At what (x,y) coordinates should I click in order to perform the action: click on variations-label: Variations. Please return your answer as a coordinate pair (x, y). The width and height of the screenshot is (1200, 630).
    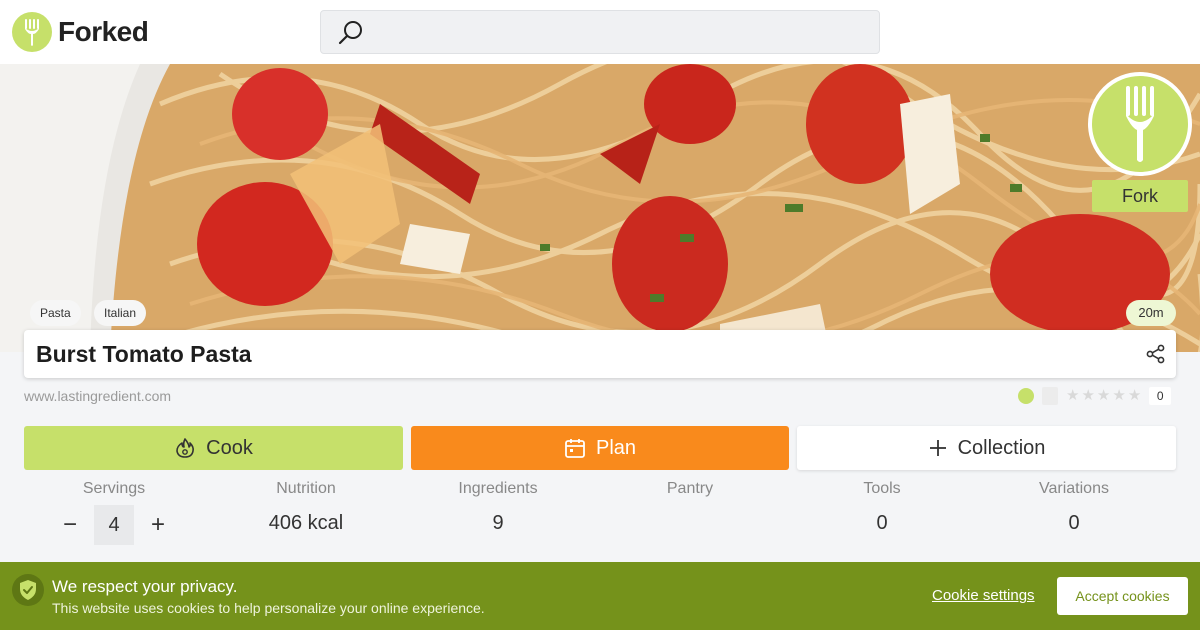
    Looking at the image, I should click on (1074, 488).